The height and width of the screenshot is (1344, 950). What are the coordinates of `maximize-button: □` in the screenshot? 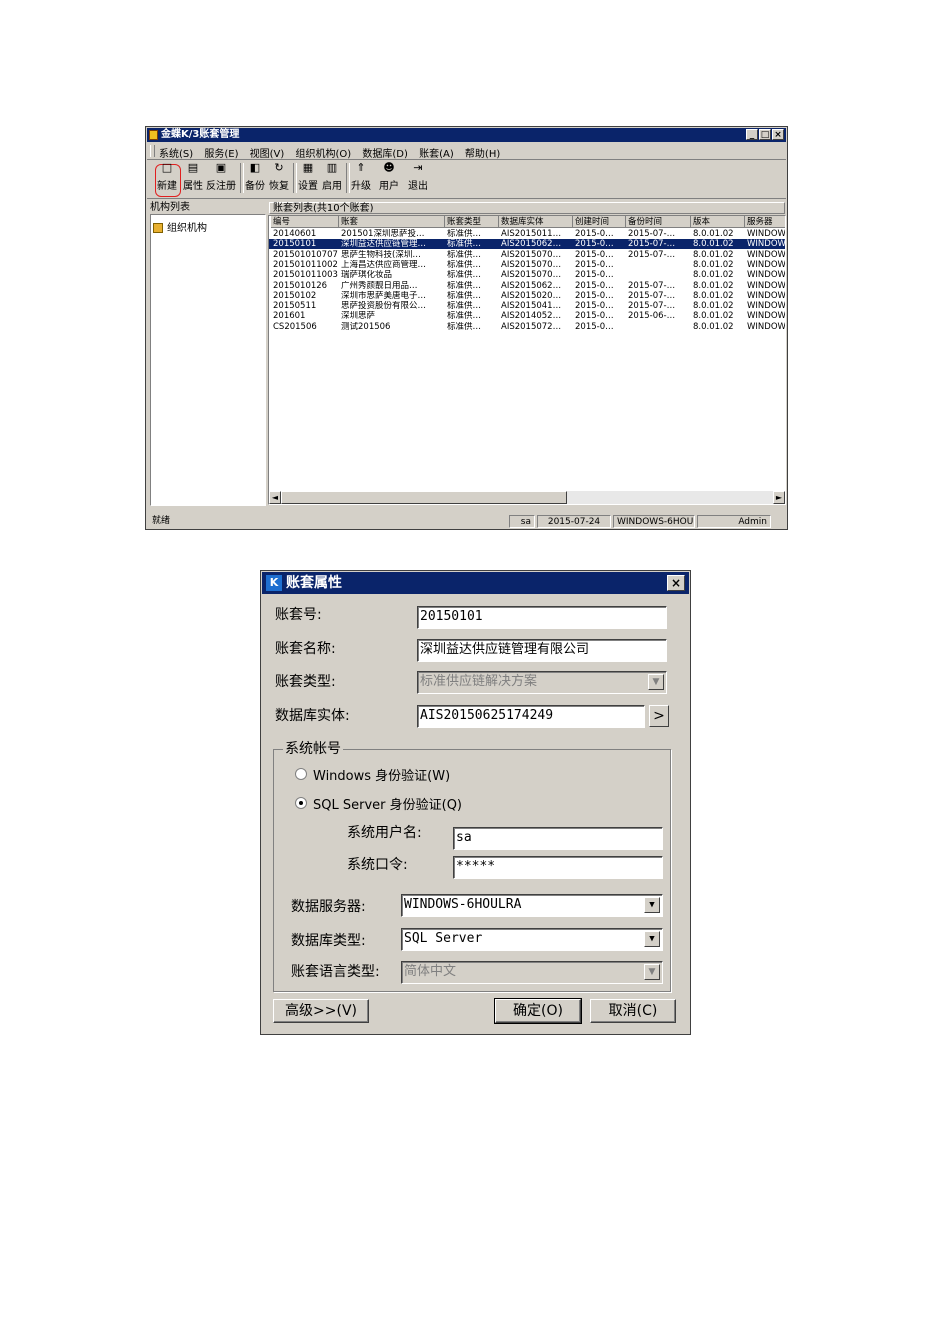 It's located at (765, 134).